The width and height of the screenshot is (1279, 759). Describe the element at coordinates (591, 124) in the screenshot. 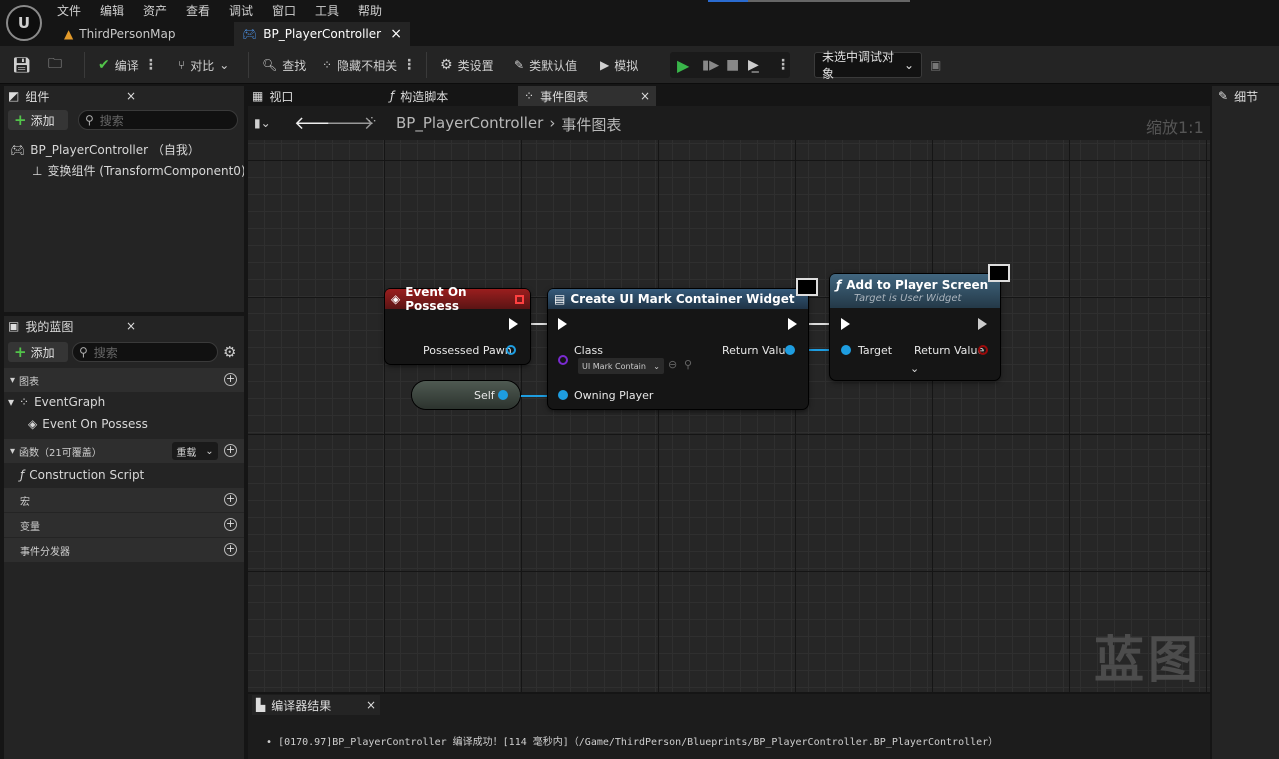

I see `breadcrumb-graph: 事件图表` at that location.